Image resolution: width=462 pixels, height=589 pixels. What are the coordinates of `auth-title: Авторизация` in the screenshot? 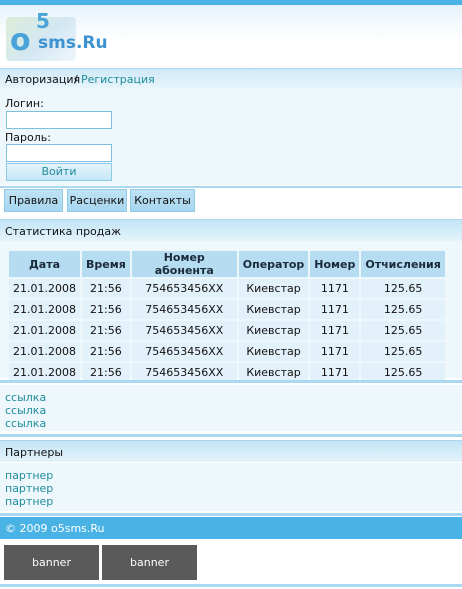 It's located at (43, 79).